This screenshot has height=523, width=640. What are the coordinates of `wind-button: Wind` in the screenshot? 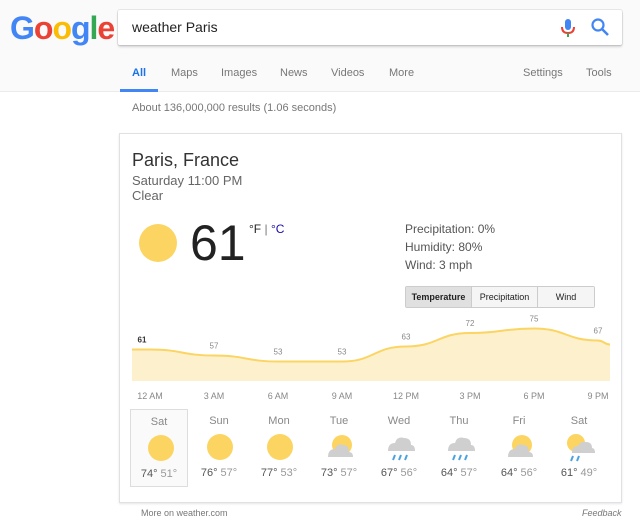 It's located at (566, 297).